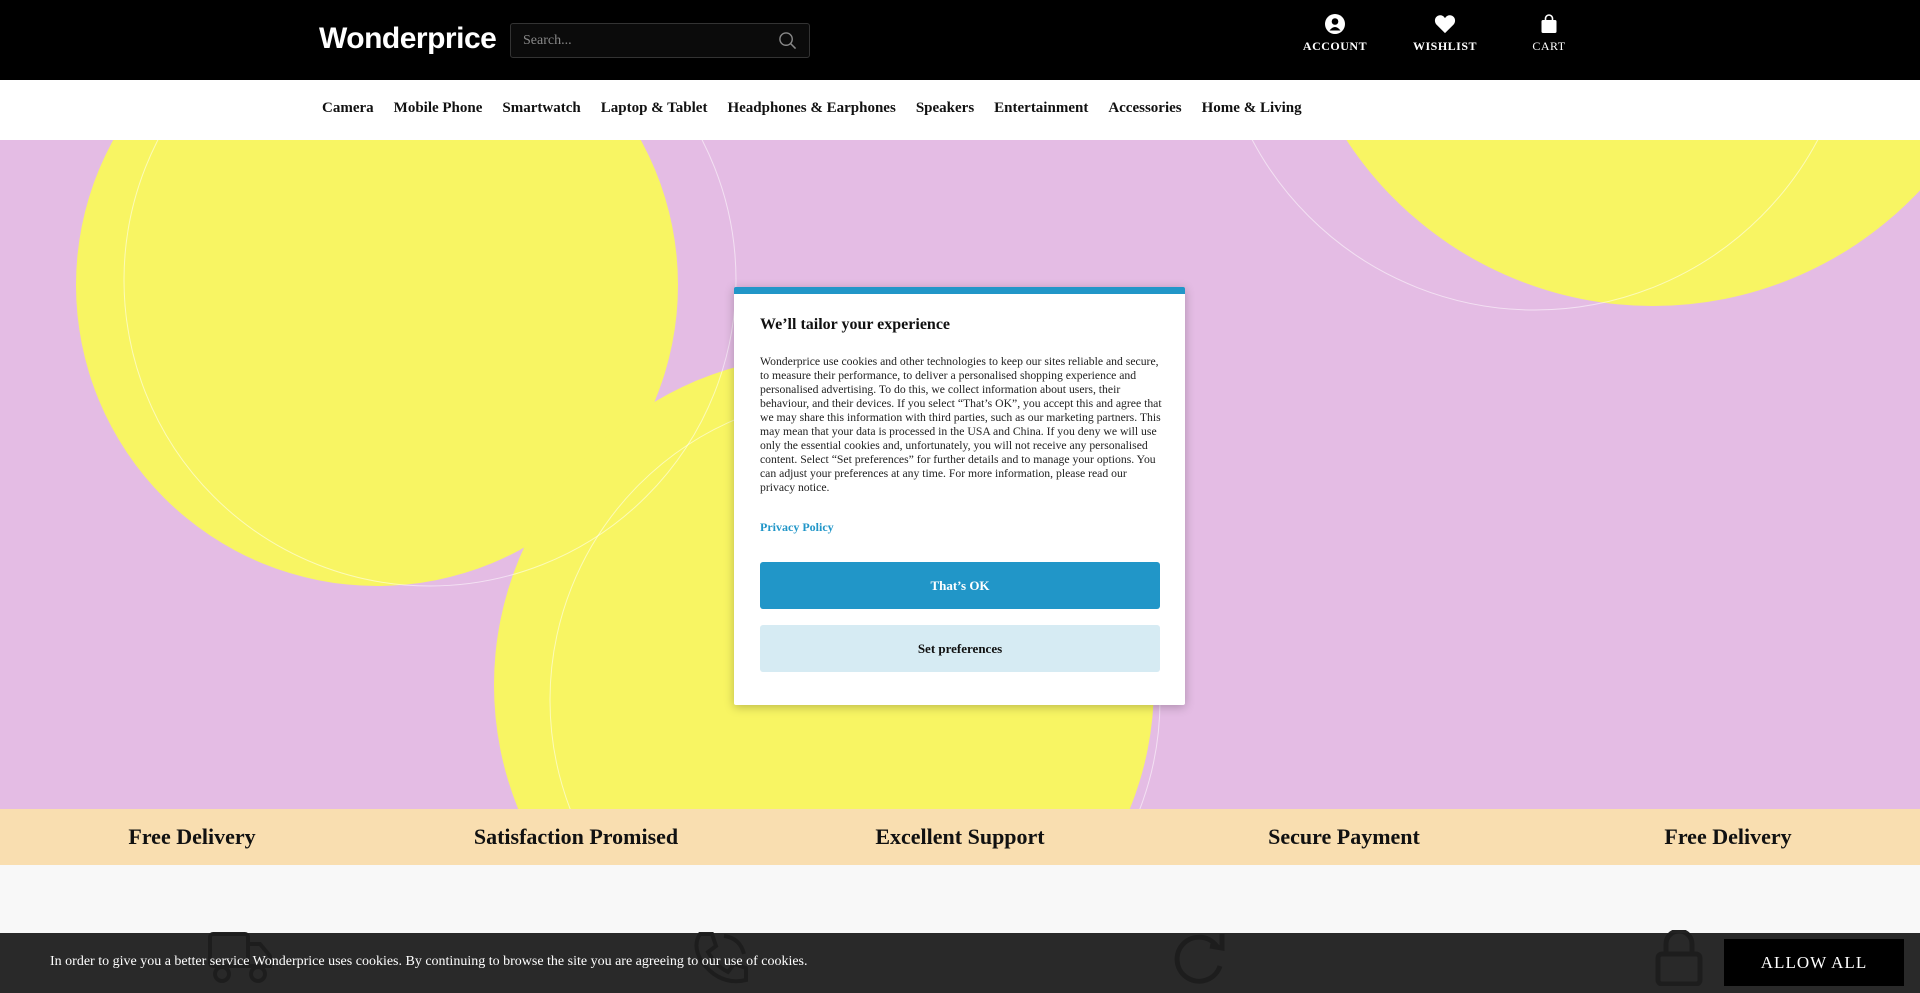 This screenshot has height=993, width=1920. Describe the element at coordinates (960, 40) in the screenshot. I see `header: Wonderprice ACCOUNT WISHLIST CART` at that location.